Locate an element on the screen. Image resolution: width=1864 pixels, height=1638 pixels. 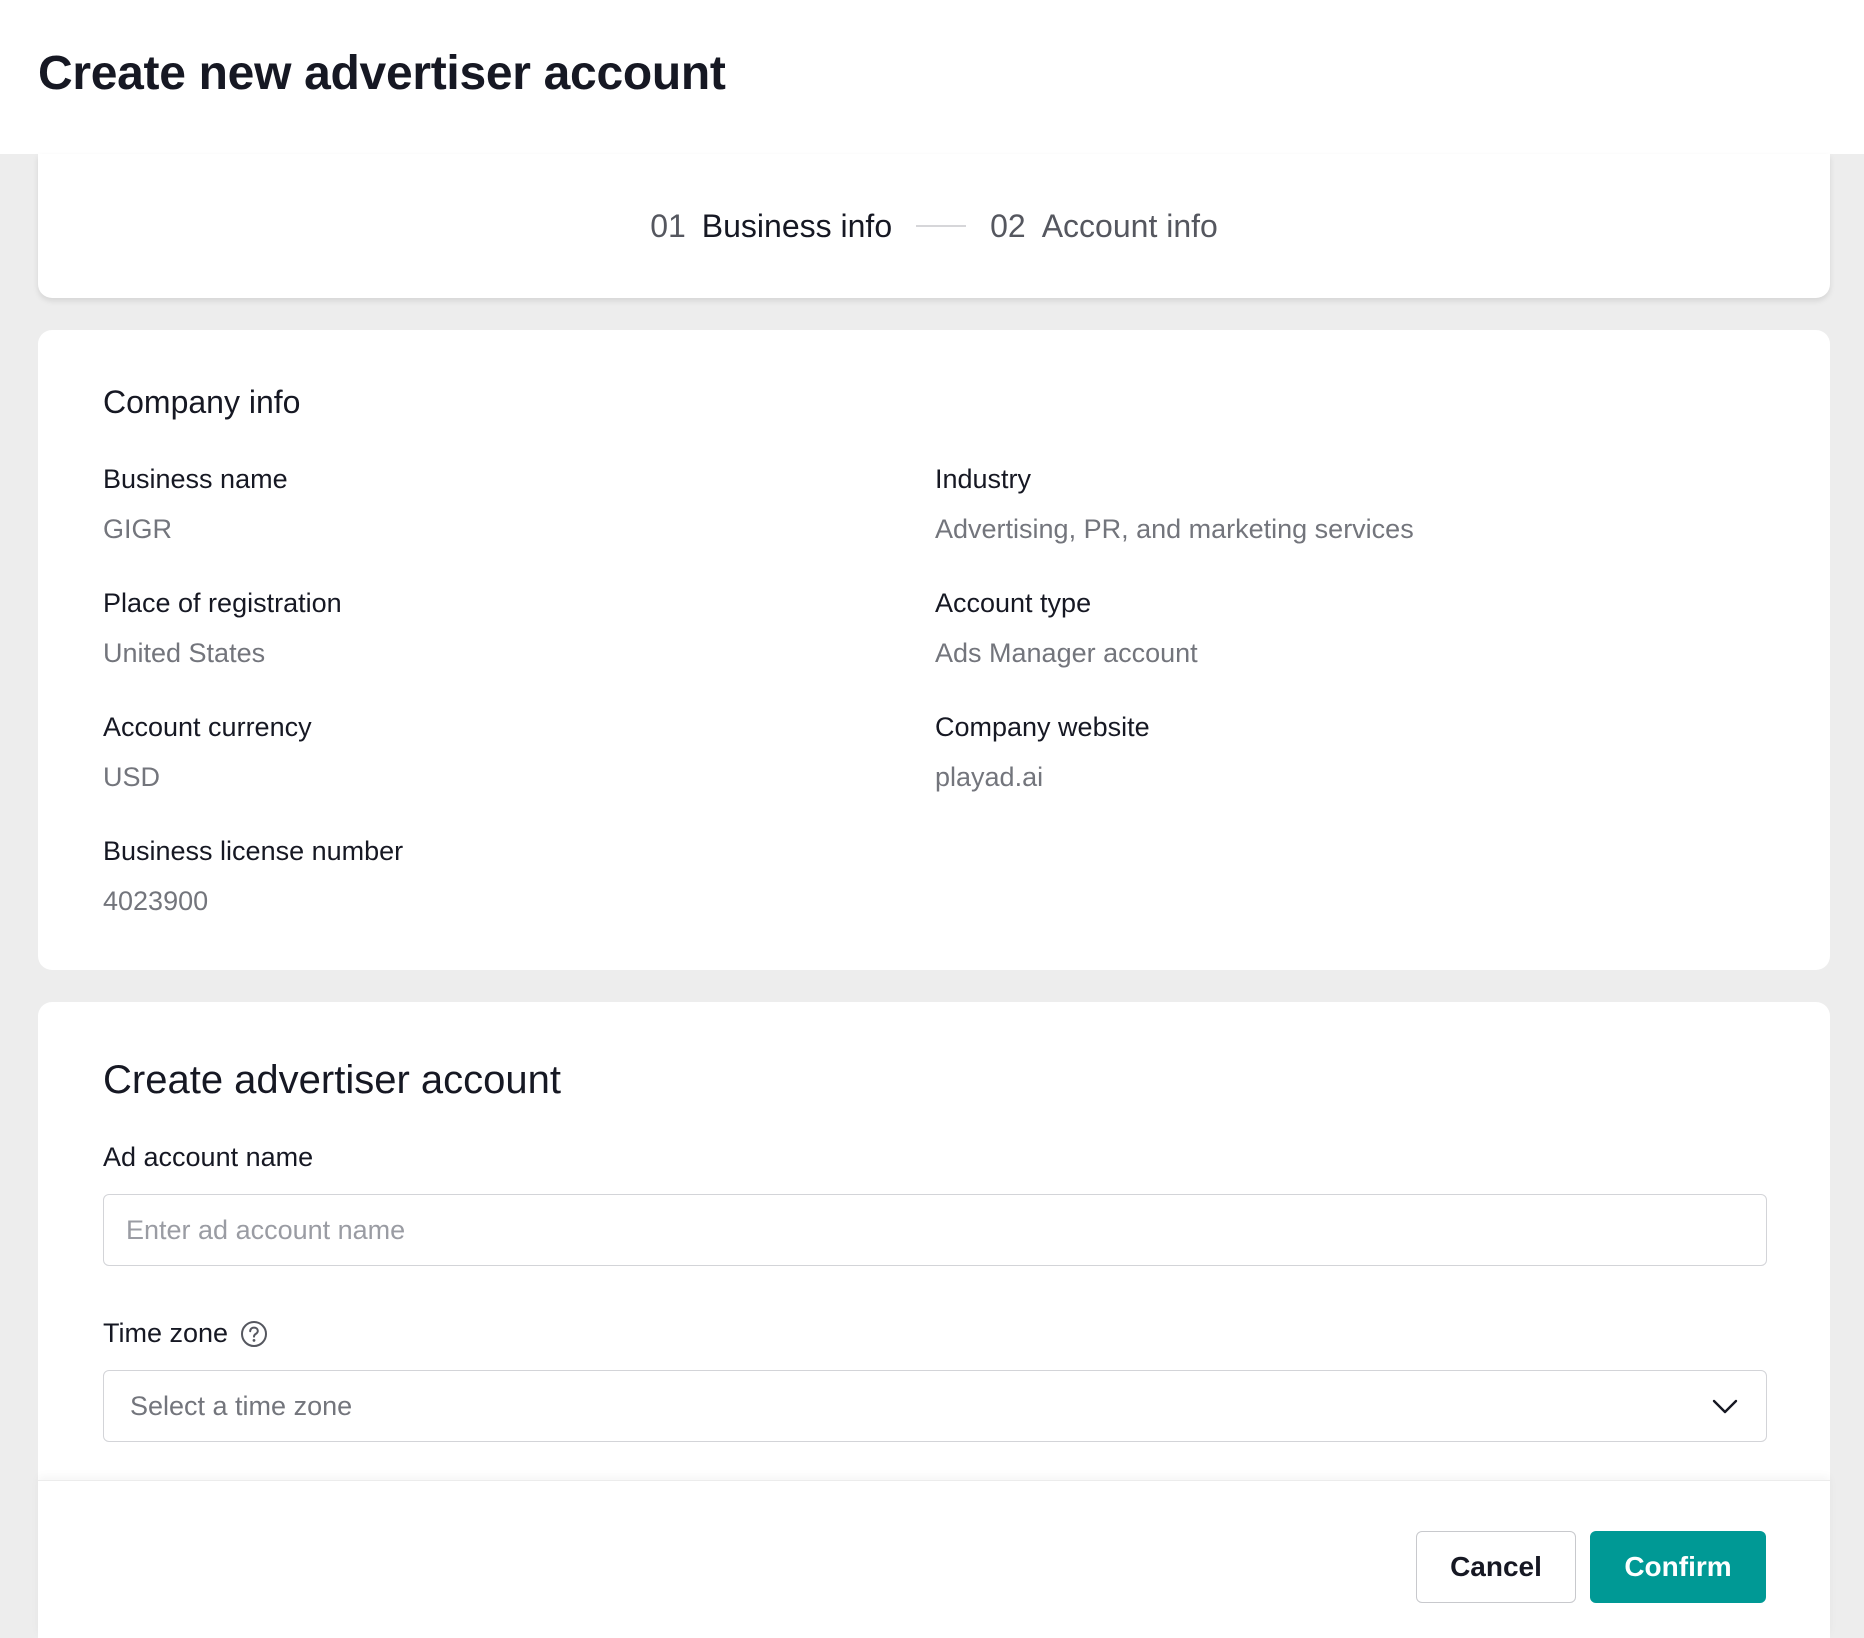
stepper-card: 01 Business info 02 Account info is located at coordinates (934, 226).